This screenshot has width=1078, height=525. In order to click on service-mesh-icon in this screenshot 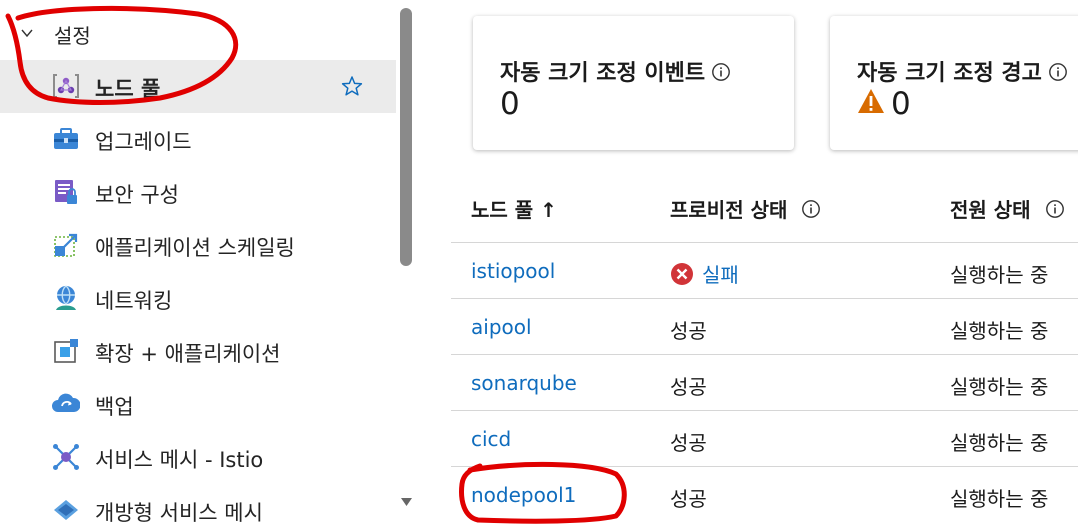, I will do `click(66, 457)`.